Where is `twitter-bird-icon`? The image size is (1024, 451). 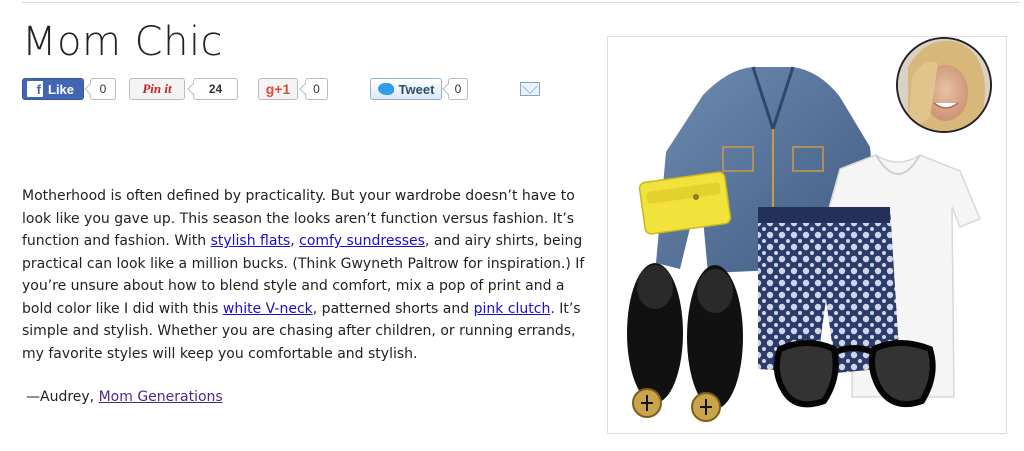
twitter-bird-icon is located at coordinates (385, 89).